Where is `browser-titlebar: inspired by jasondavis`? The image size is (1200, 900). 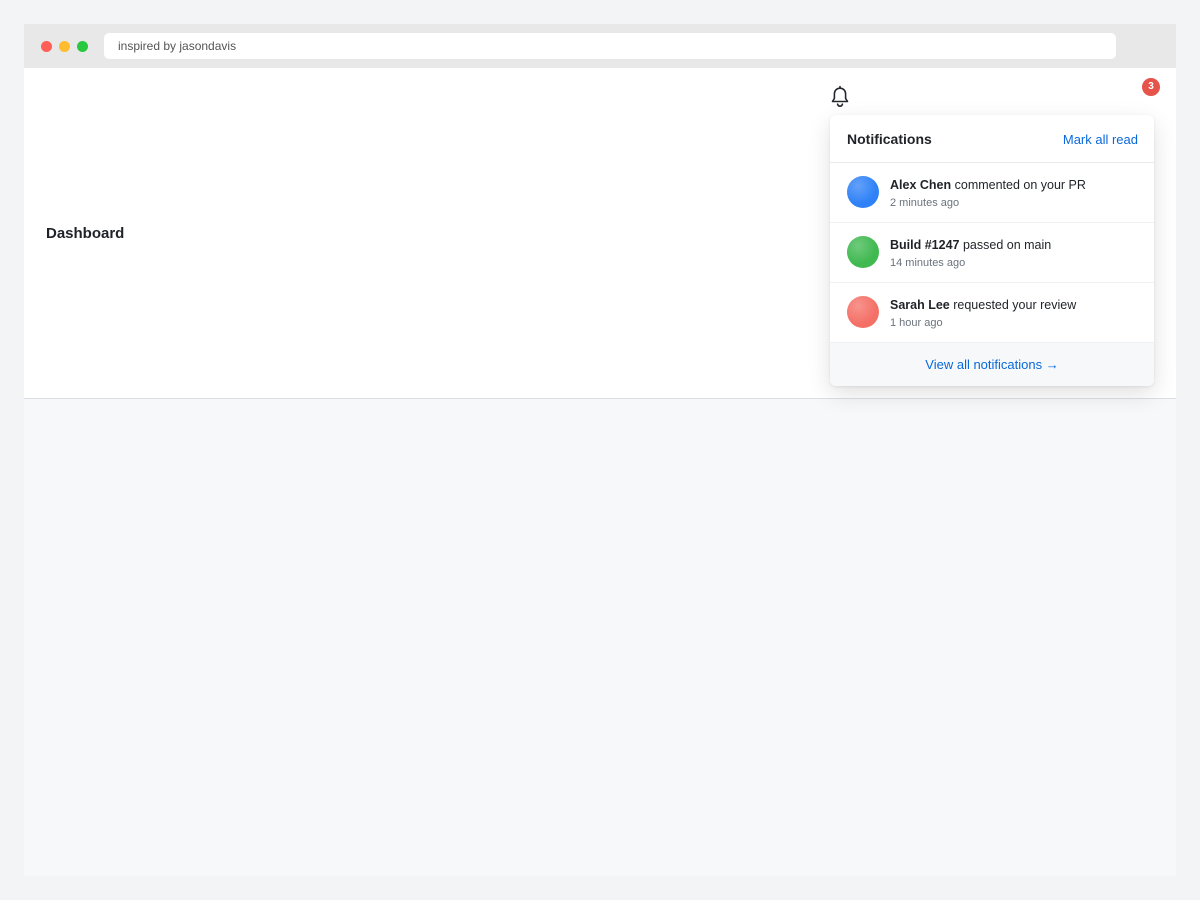
browser-titlebar: inspired by jasondavis is located at coordinates (600, 46).